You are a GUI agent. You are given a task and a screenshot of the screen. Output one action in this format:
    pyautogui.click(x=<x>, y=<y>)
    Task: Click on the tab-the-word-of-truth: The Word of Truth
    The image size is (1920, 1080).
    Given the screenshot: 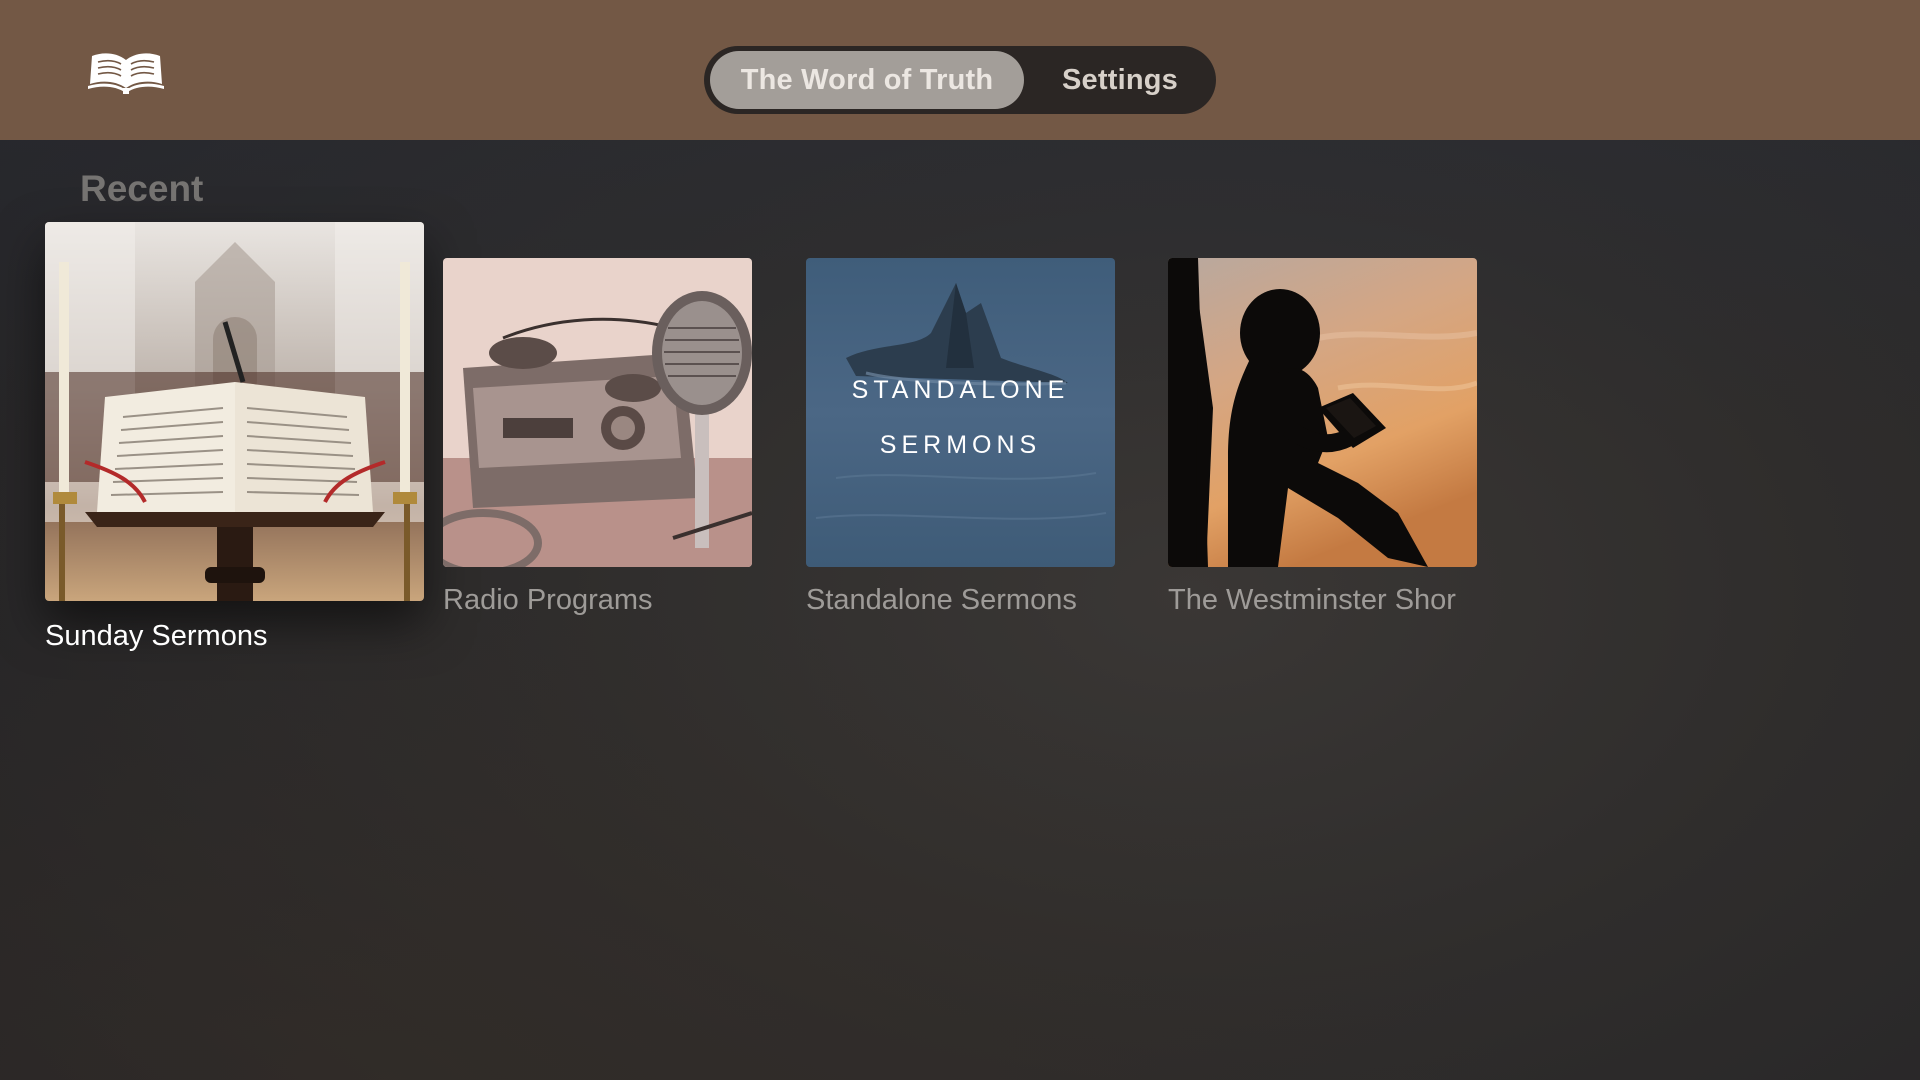 What is the action you would take?
    pyautogui.click(x=867, y=80)
    